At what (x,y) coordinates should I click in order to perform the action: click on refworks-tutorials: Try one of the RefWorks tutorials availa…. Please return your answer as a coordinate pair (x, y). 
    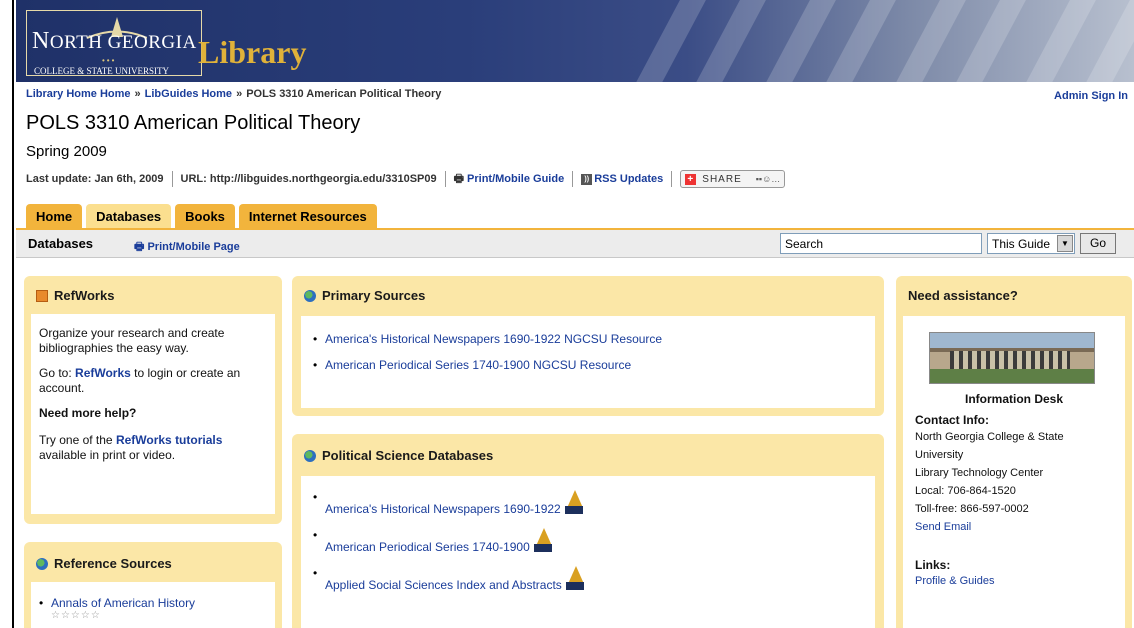
    Looking at the image, I should click on (131, 447).